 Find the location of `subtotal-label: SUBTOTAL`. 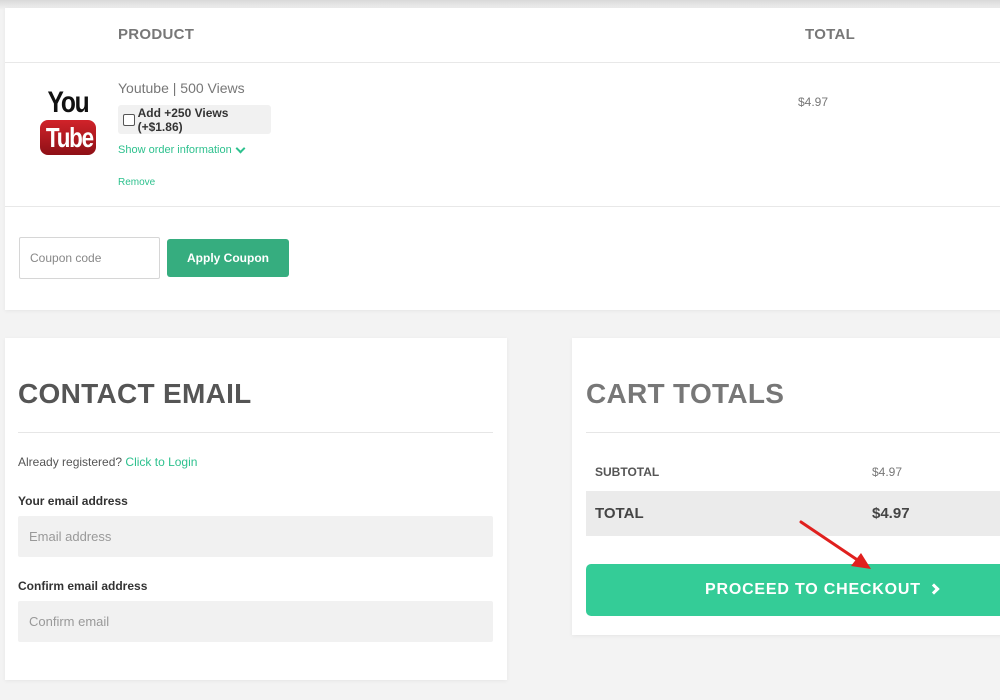

subtotal-label: SUBTOTAL is located at coordinates (627, 472).